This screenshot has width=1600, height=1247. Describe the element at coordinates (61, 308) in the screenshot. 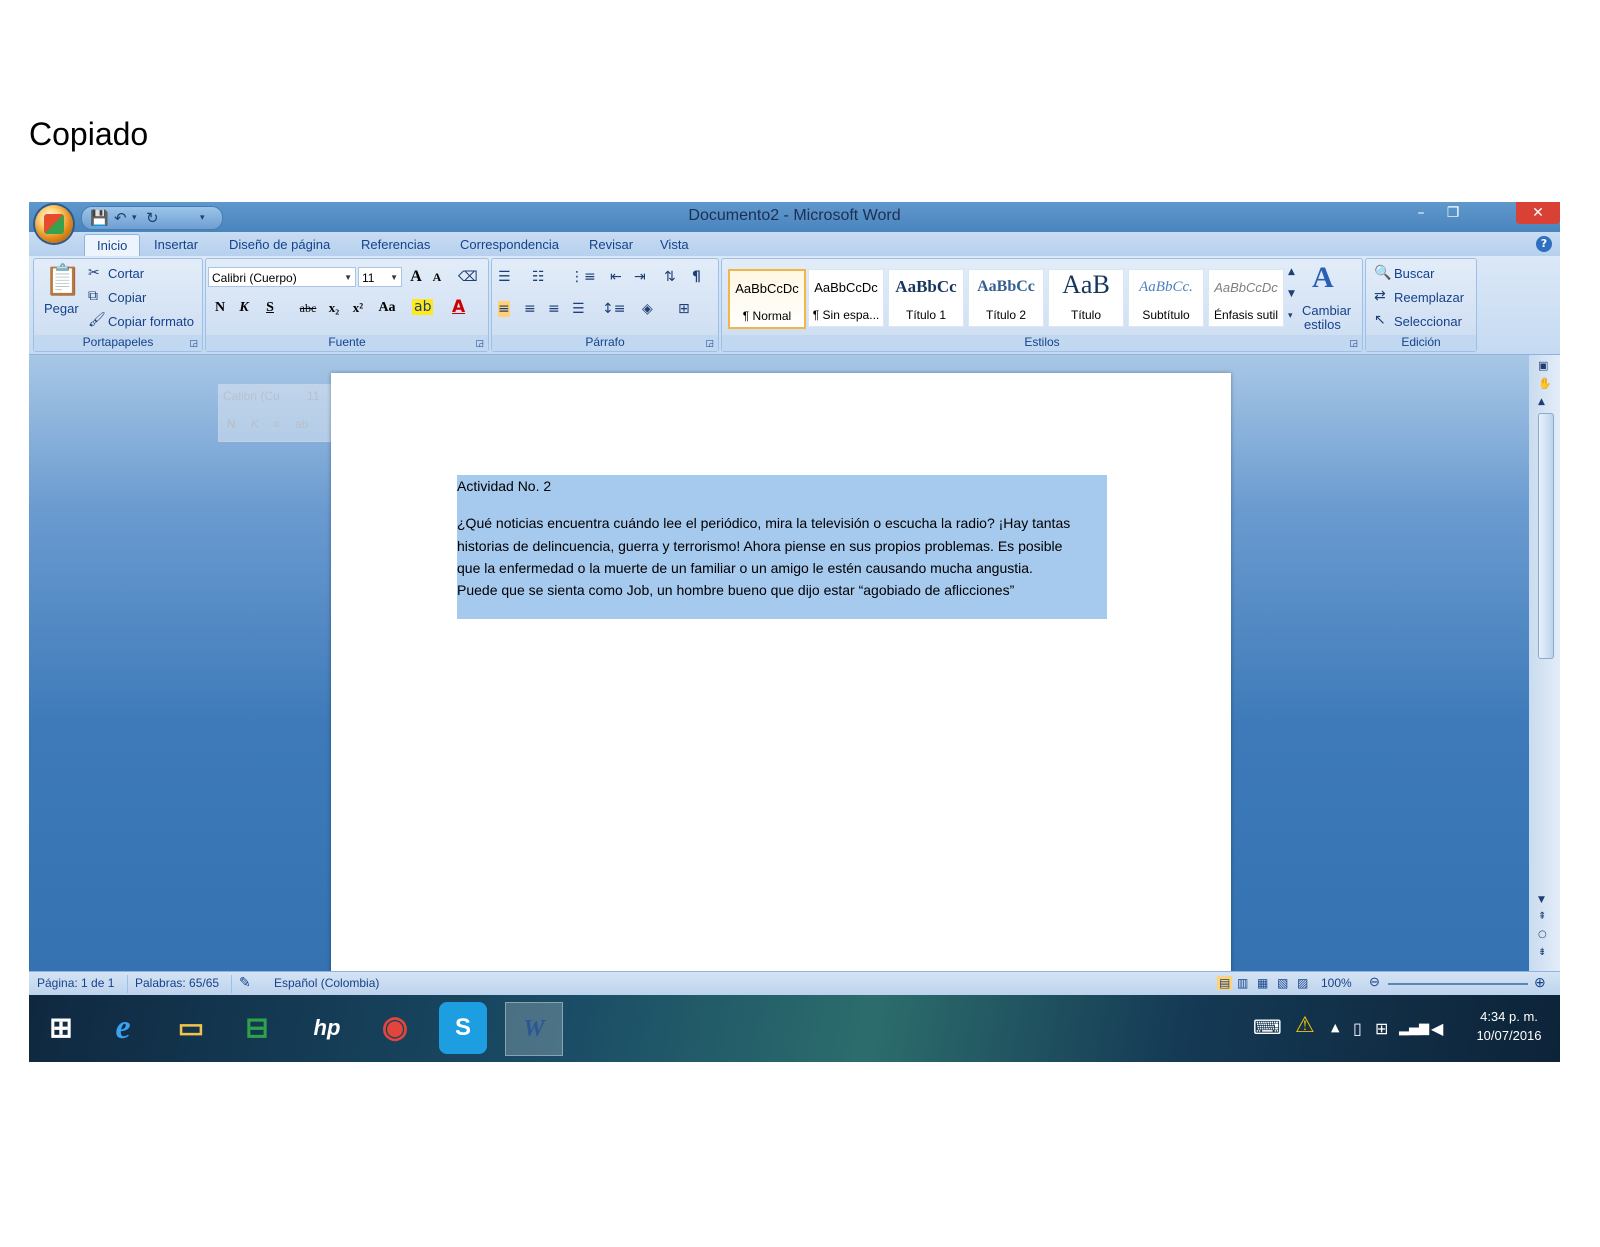

I see `paste-button: Pegar` at that location.